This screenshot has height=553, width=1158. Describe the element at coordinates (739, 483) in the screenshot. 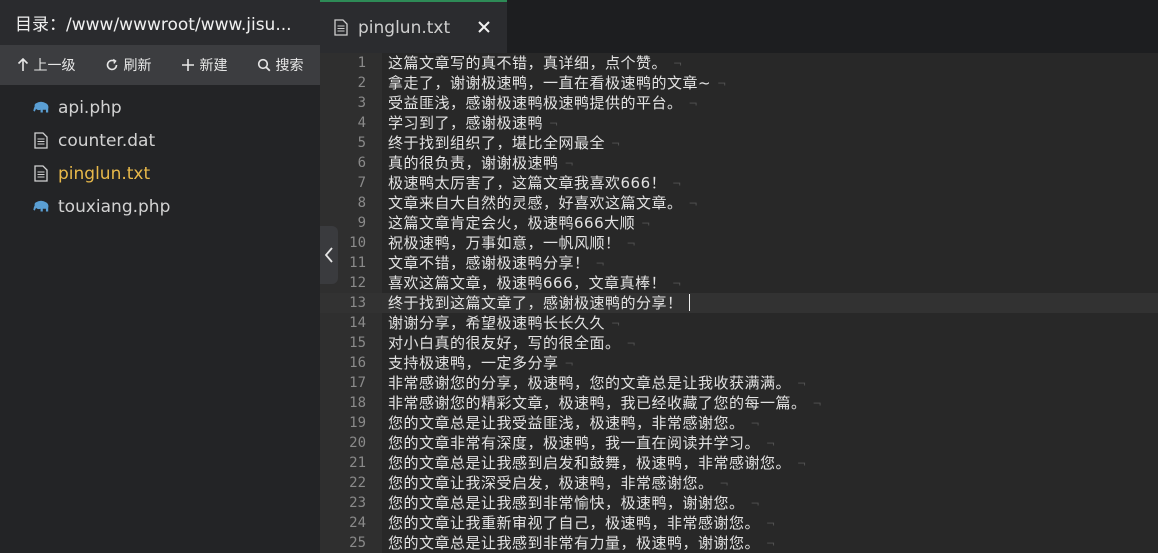

I see `code-line: 22 您的文章让我深受启发，极速鸭，非常感谢您。 ¬` at that location.